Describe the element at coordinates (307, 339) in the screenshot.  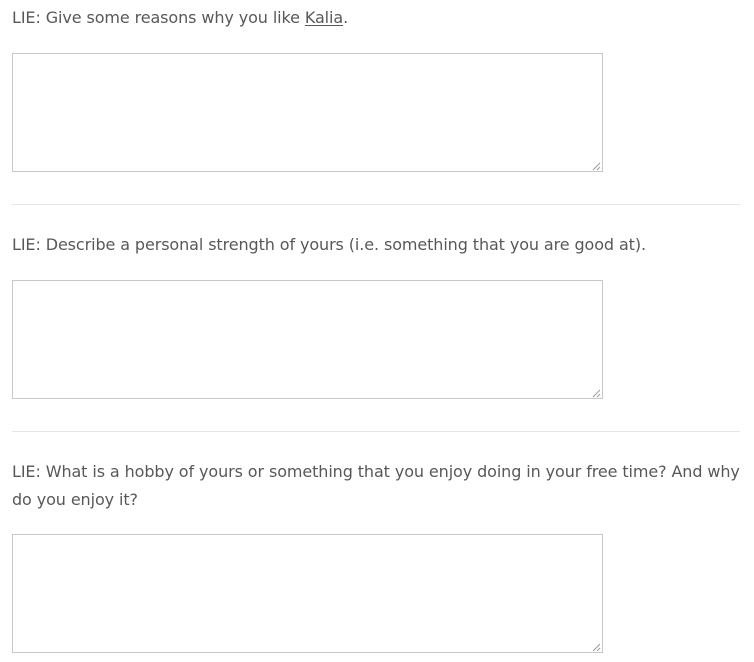
I see `answer-textarea-strength` at that location.